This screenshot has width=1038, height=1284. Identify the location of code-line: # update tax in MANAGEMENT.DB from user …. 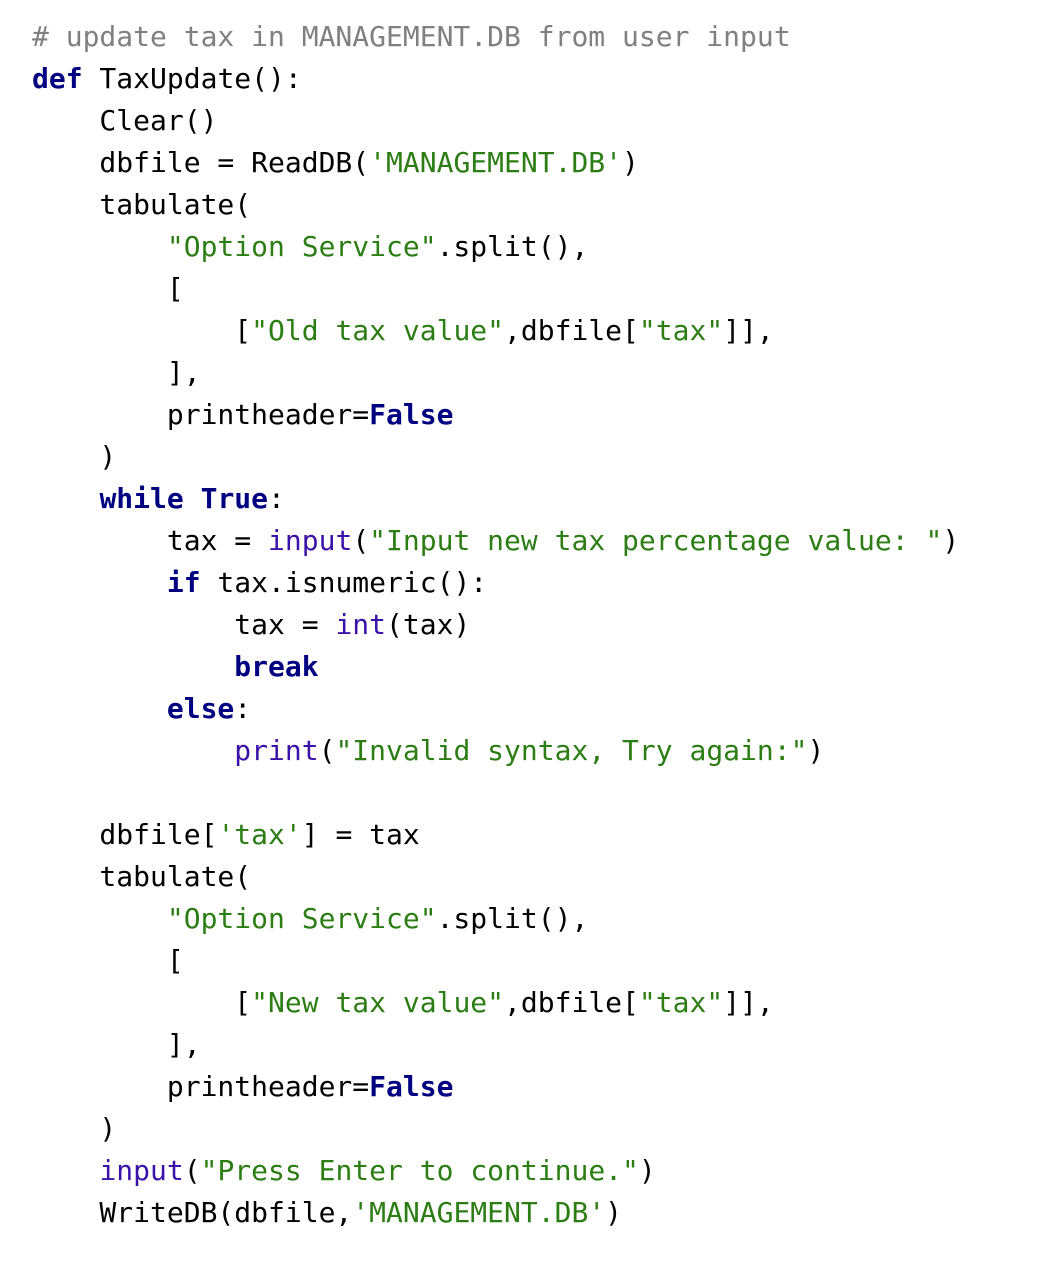
(527, 37).